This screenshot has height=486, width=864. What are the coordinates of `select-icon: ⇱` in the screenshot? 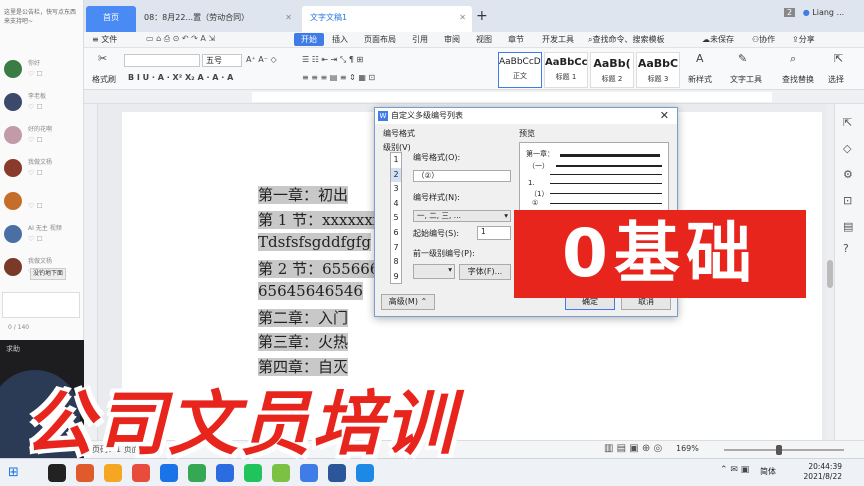 It's located at (838, 58).